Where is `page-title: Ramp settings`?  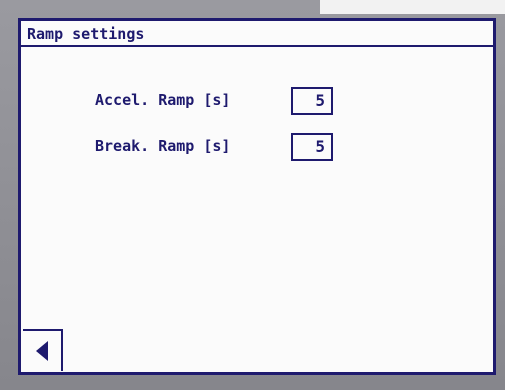 page-title: Ramp settings is located at coordinates (86, 34).